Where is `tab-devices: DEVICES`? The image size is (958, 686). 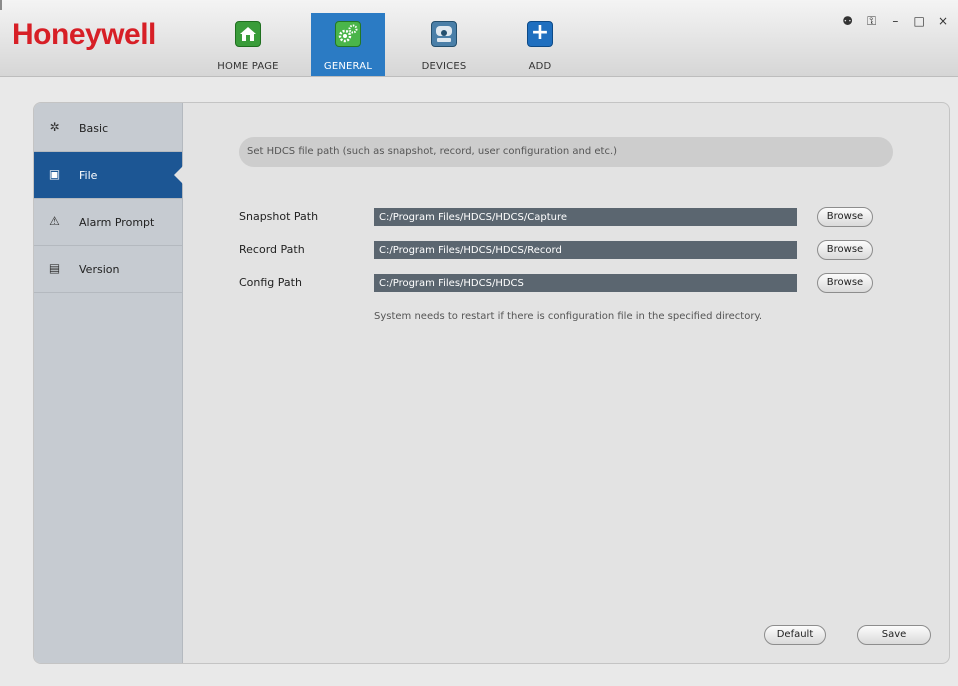 tab-devices: DEVICES is located at coordinates (444, 44).